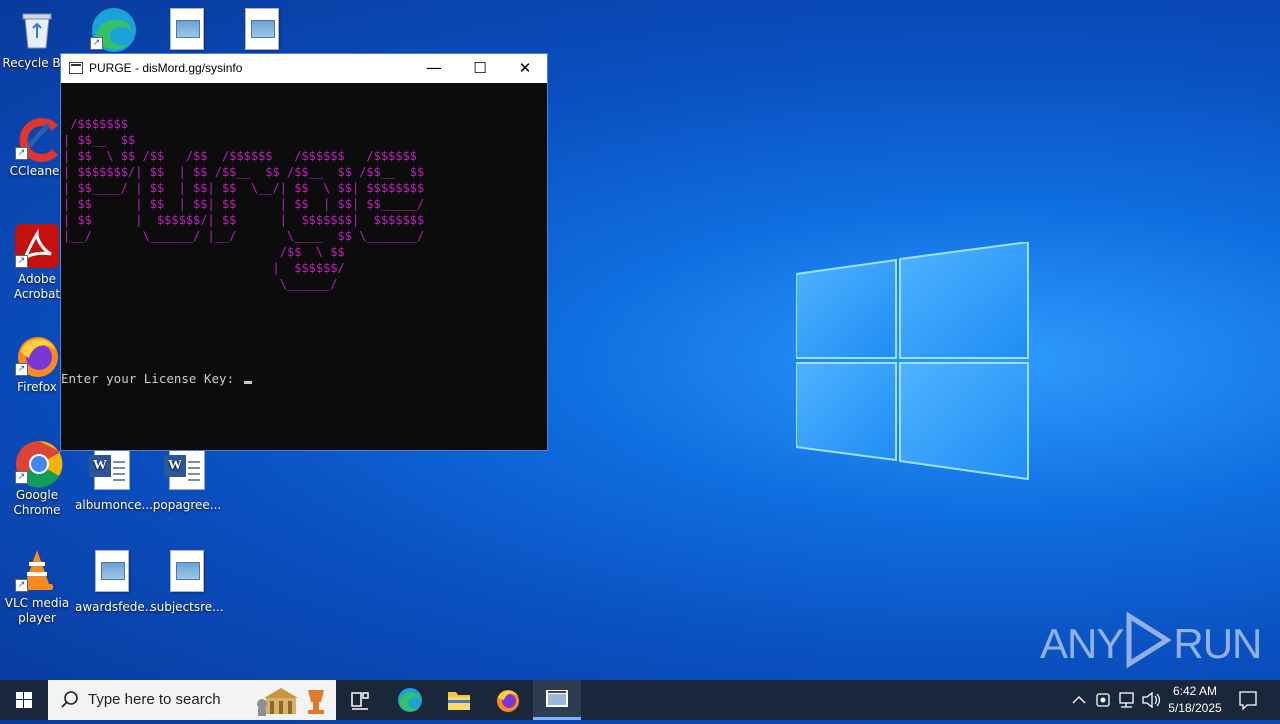  Describe the element at coordinates (640, 700) in the screenshot. I see `taskbar: Type here to search 6:42 AM 5/18/2025` at that location.